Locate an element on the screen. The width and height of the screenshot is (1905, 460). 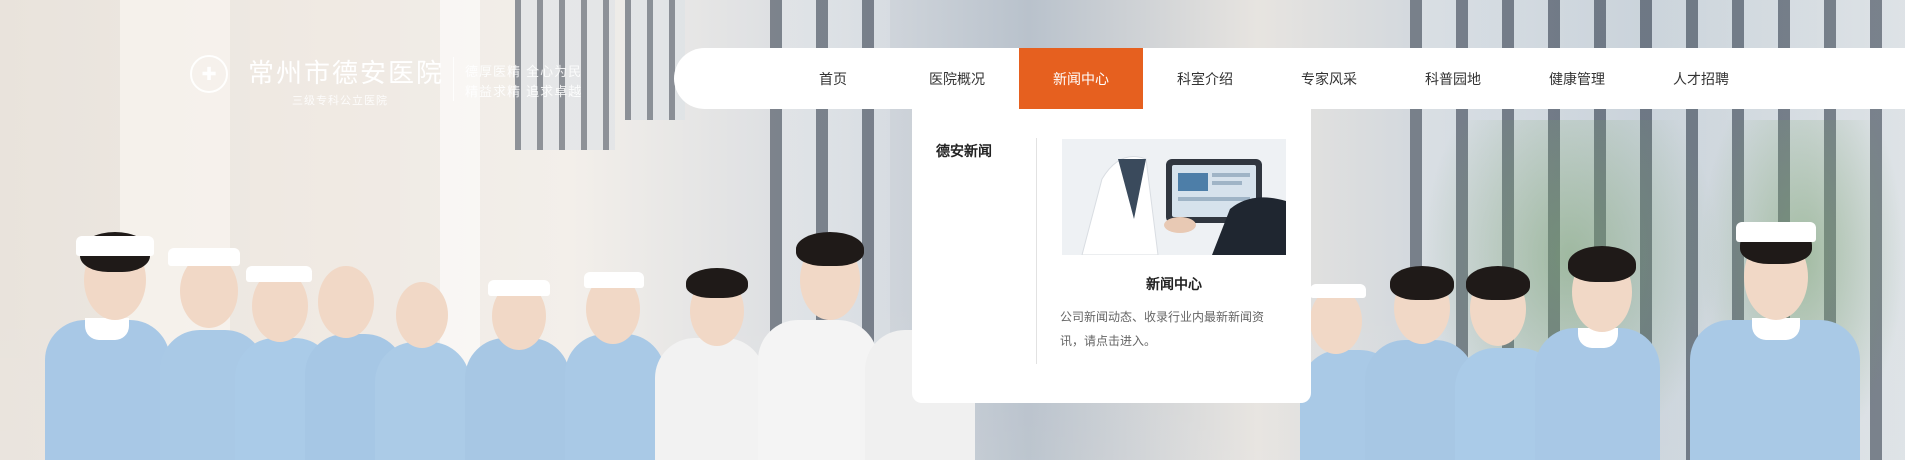
news-card-description: 公司新闻动态、收录行业内最新新闻资讯，请点击进入。 is located at coordinates (1162, 329).